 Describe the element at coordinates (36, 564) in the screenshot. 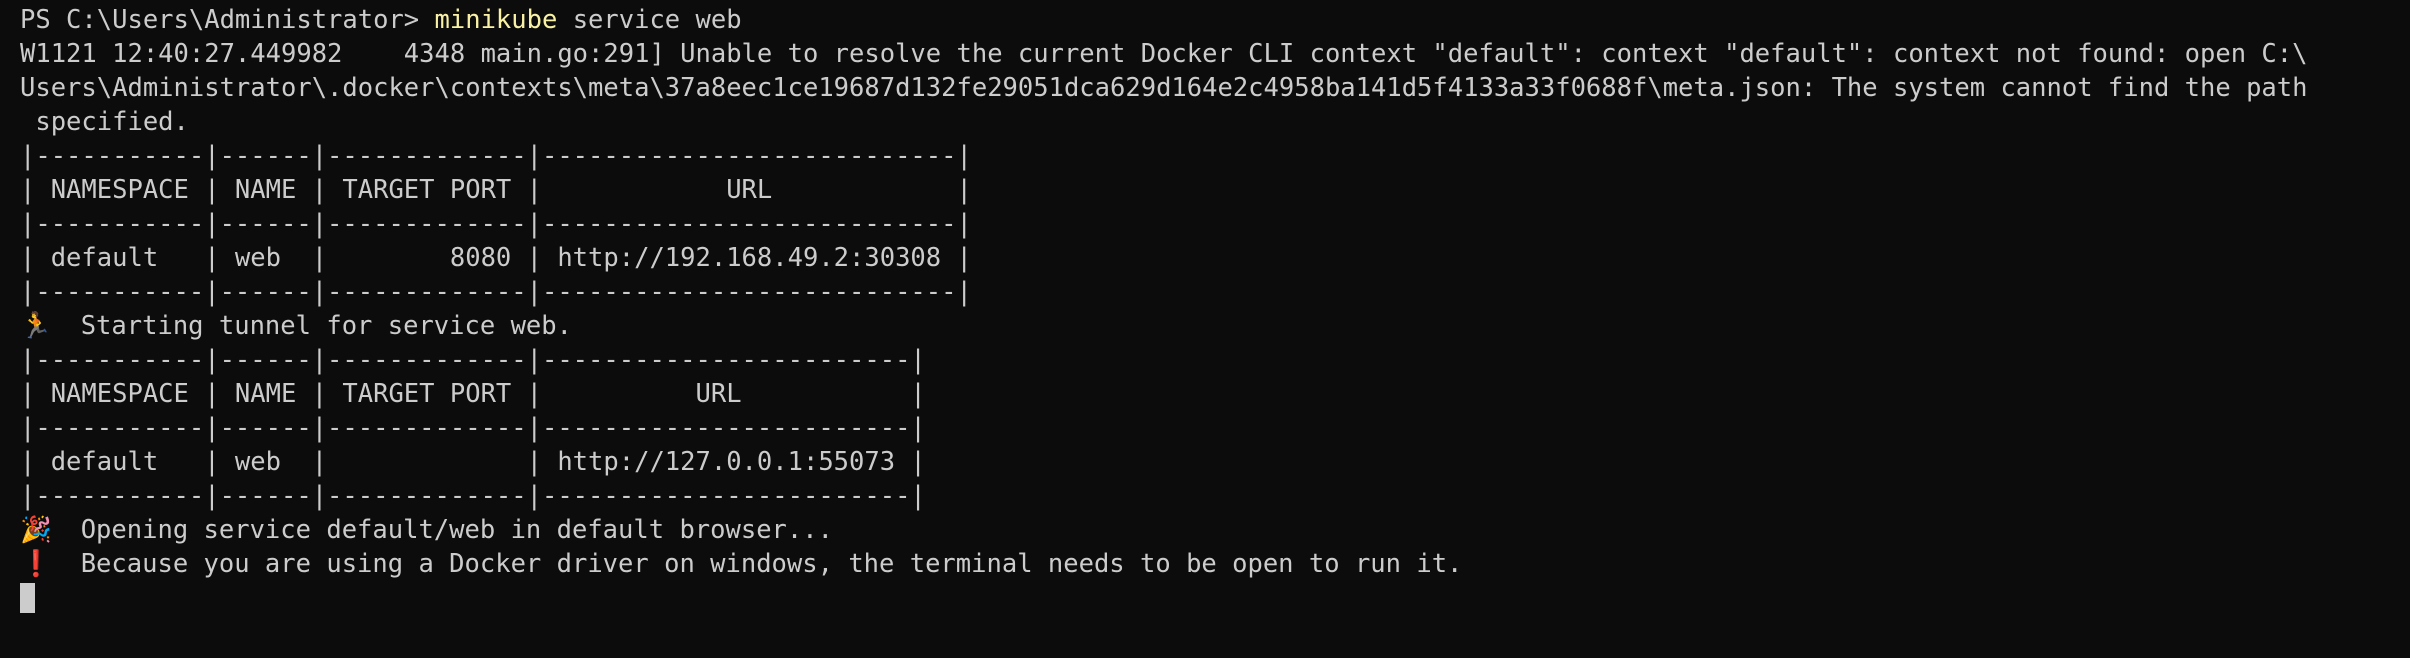

I see `exclamation-icon: ❗` at that location.